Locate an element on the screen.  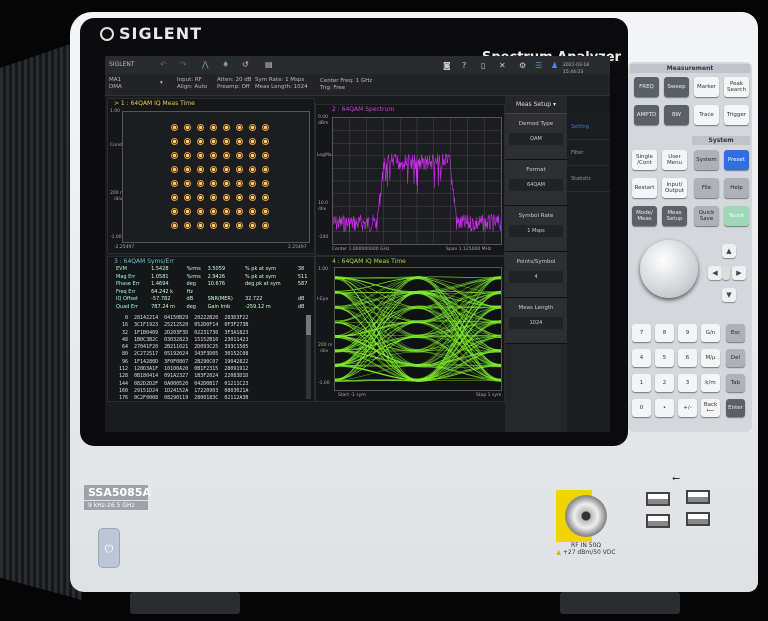
peak-icon: ⋀ is located at coordinates (205, 64).